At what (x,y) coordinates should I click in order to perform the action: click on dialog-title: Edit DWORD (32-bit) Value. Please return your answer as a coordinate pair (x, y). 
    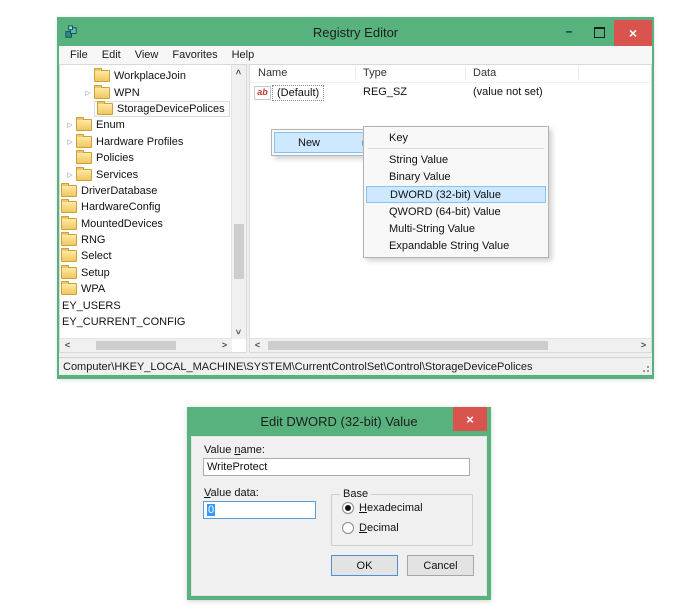
    Looking at the image, I should click on (339, 421).